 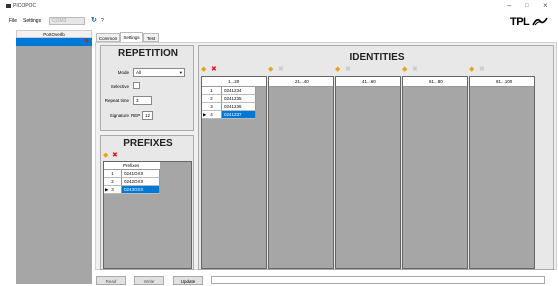 I want to click on identity-grid: 61...80, so click(x=435, y=172).